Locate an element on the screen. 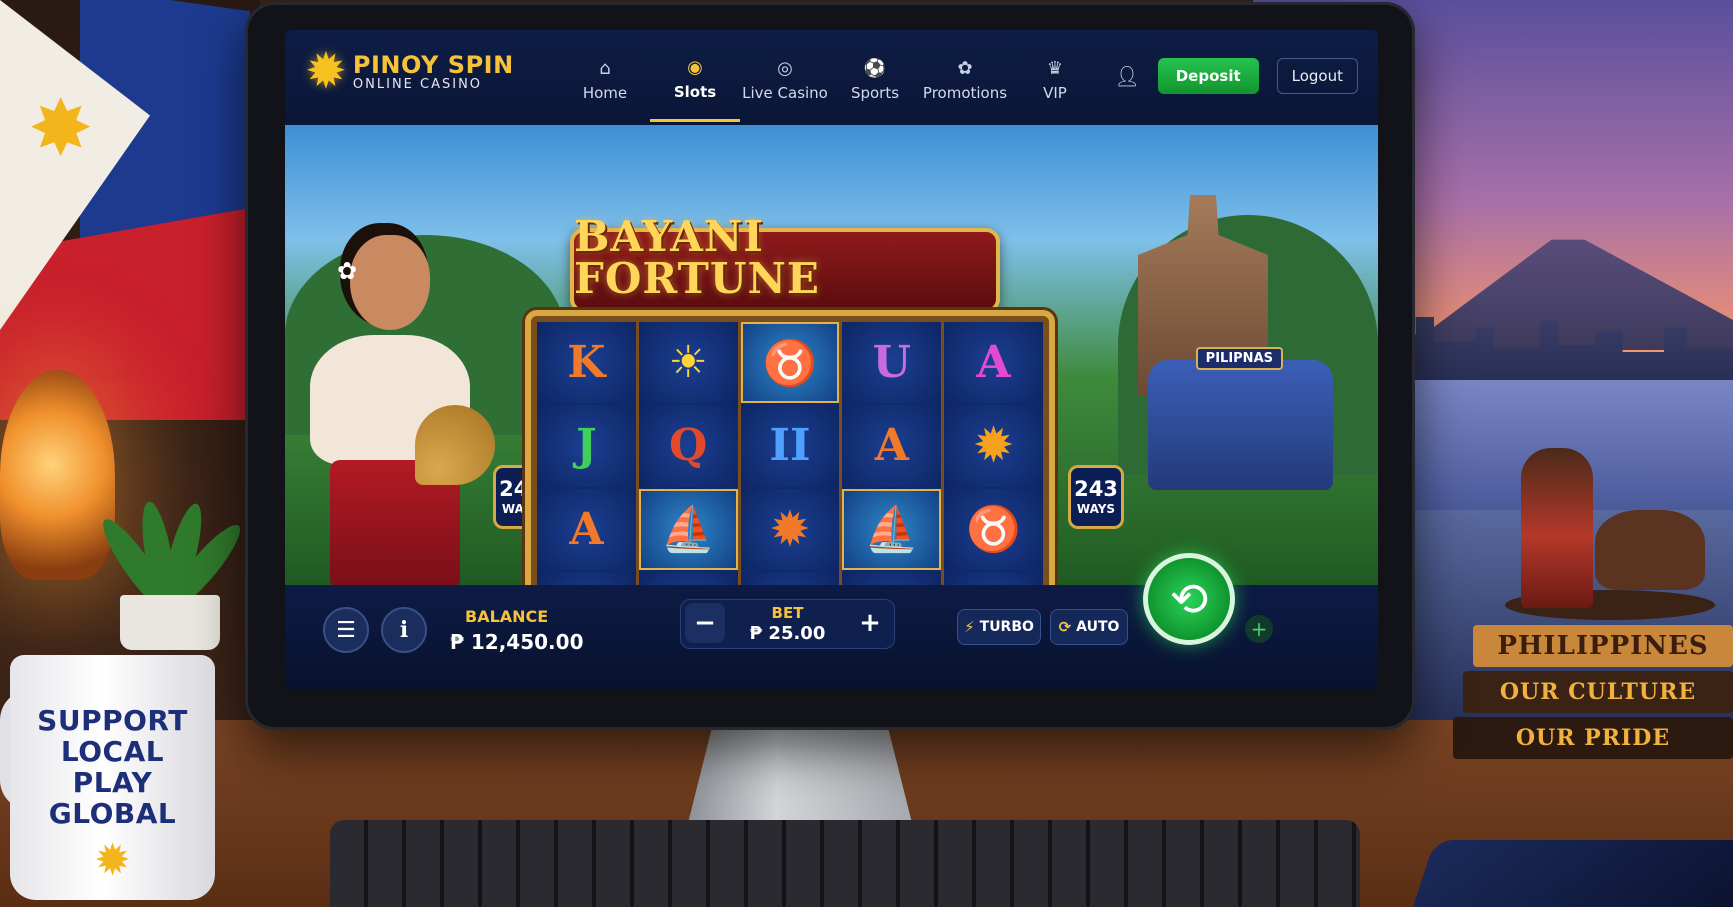 The width and height of the screenshot is (1733, 907). ways-label: WAYS is located at coordinates (1096, 508).